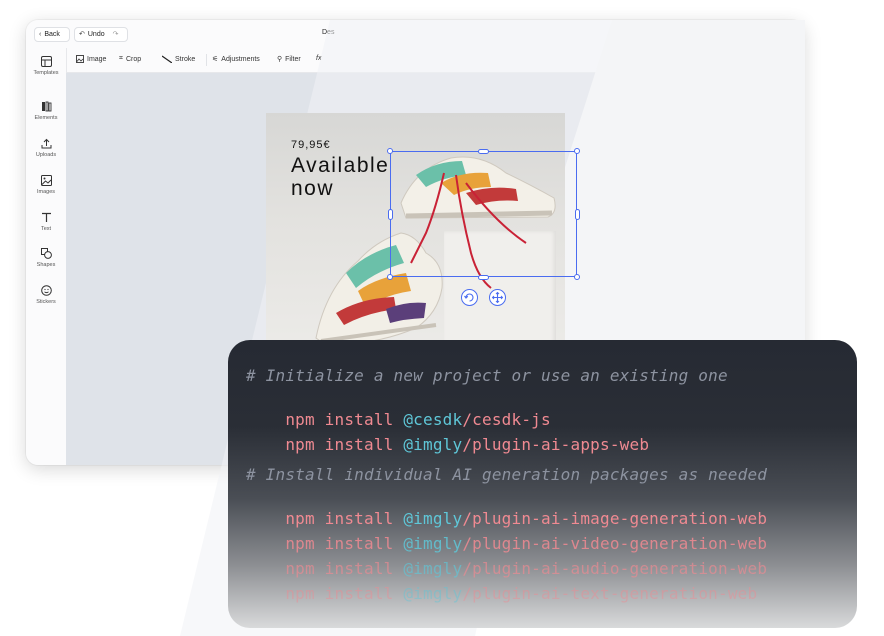  Describe the element at coordinates (96, 34) in the screenshot. I see `undo-button: Undo` at that location.